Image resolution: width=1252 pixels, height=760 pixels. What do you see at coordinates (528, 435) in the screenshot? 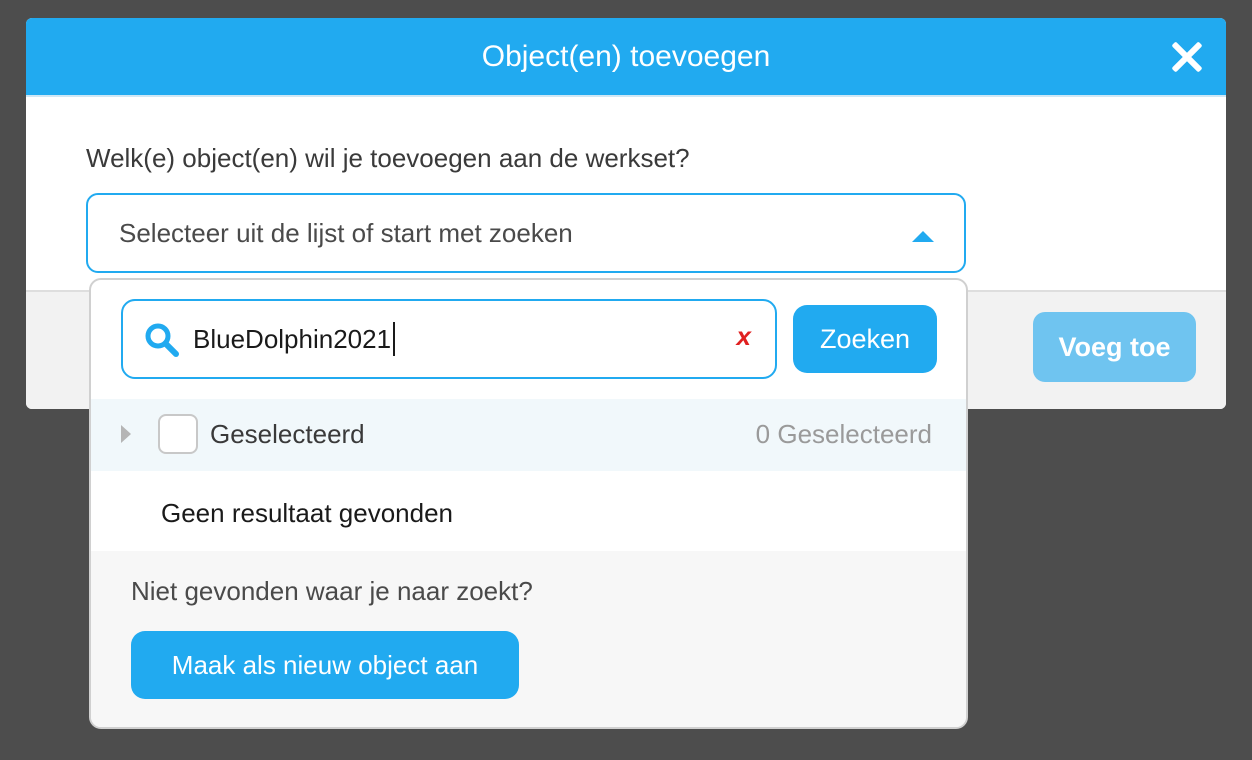
I see `selected-group-row: Geselecteerd 0 Geselecteerd` at bounding box center [528, 435].